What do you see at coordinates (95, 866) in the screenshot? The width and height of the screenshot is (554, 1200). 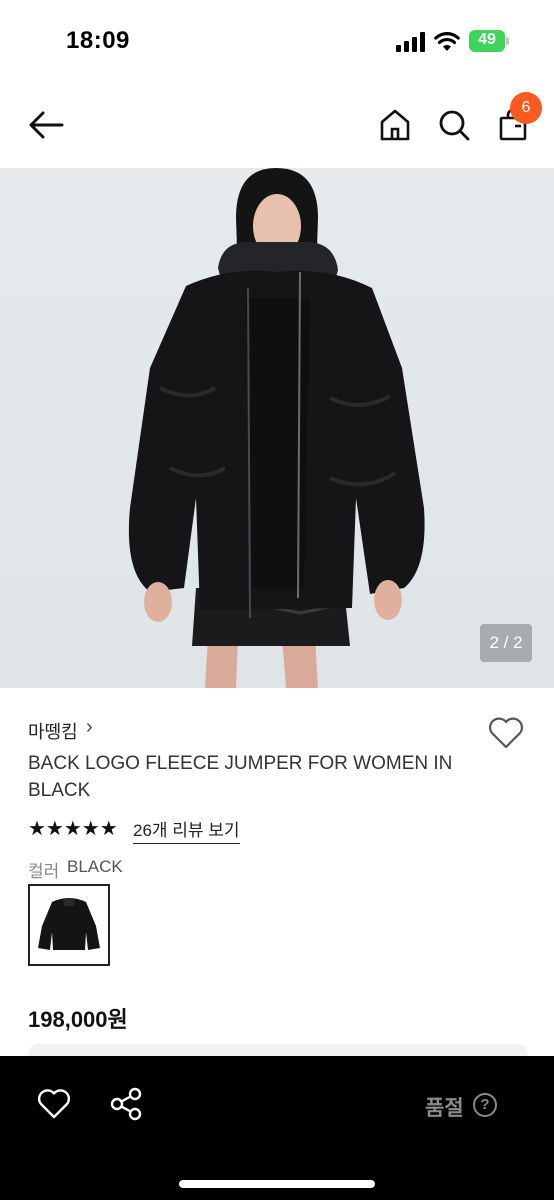 I see `color-value: BLACK` at bounding box center [95, 866].